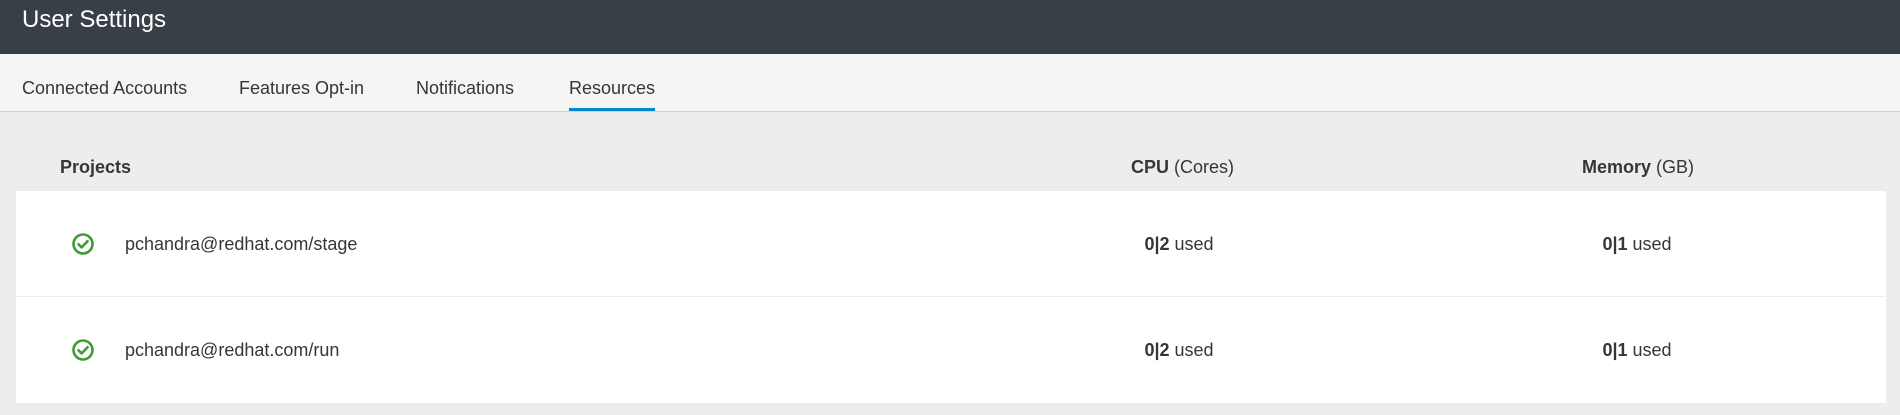 The height and width of the screenshot is (415, 1900). What do you see at coordinates (1150, 167) in the screenshot?
I see `column-header-cpu-label: CPU` at bounding box center [1150, 167].